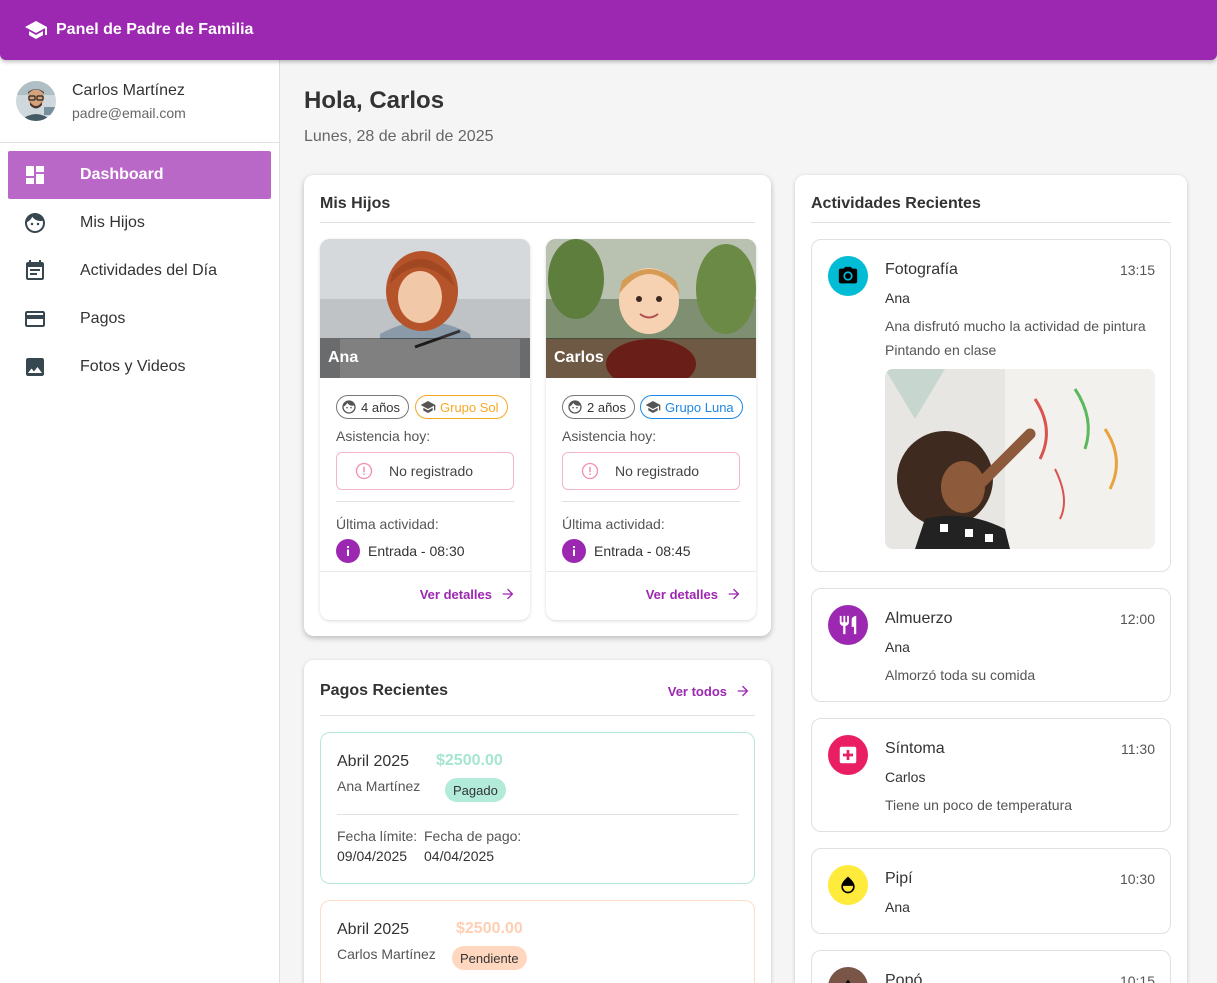  What do you see at coordinates (122, 174) in the screenshot?
I see `sidebar-item-label: Dashboard` at bounding box center [122, 174].